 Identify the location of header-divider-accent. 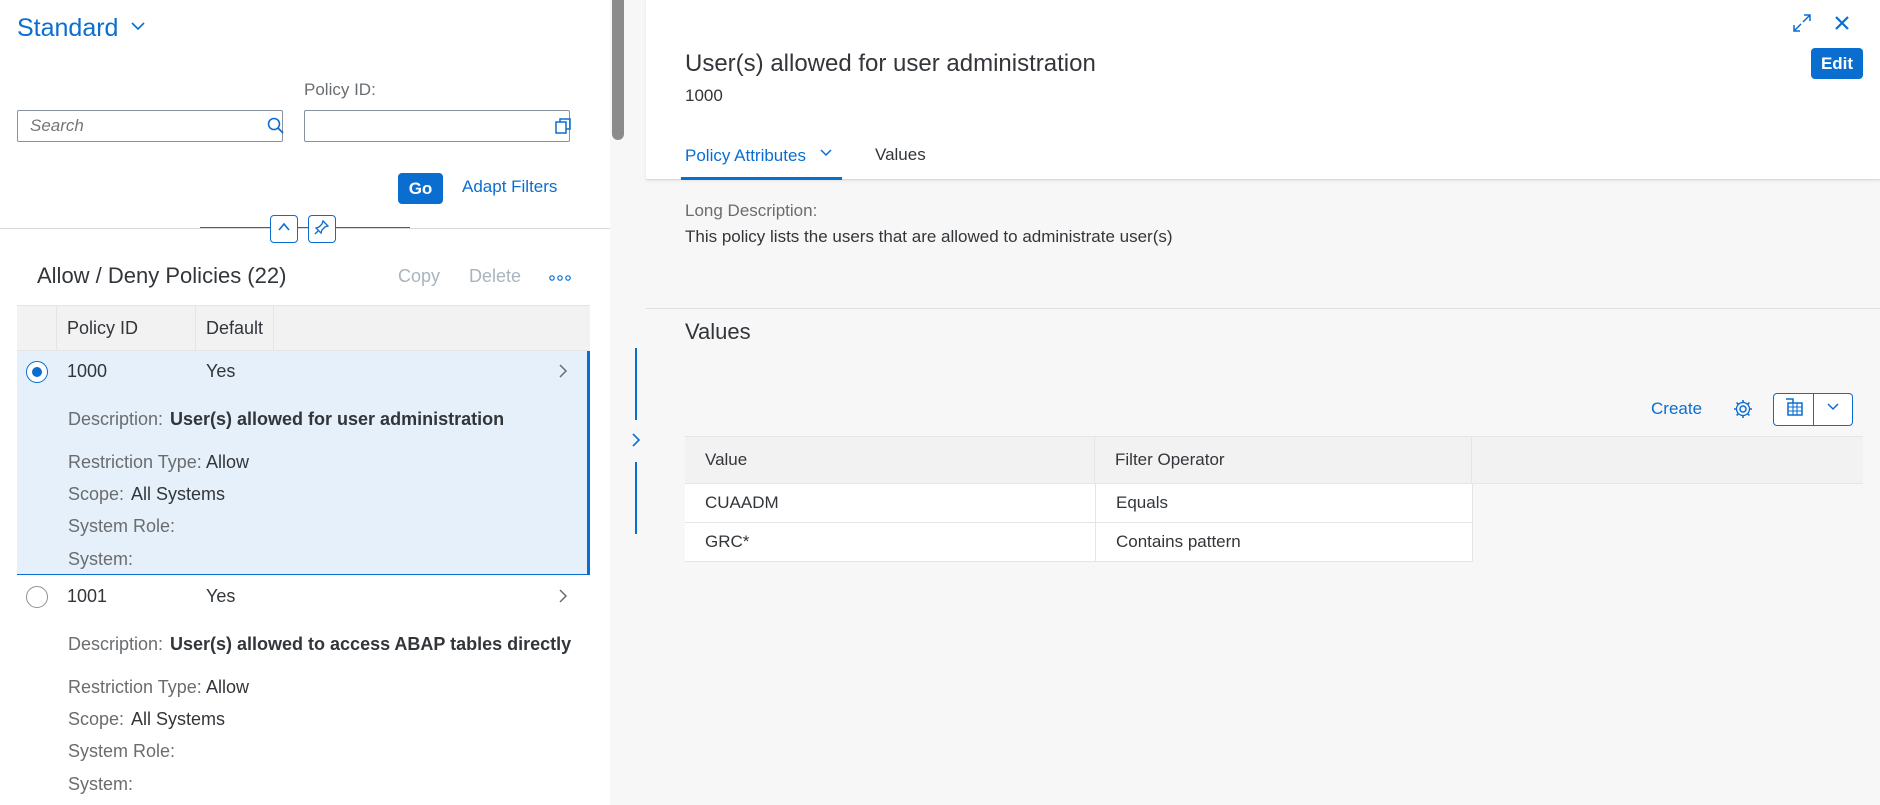
(305, 227).